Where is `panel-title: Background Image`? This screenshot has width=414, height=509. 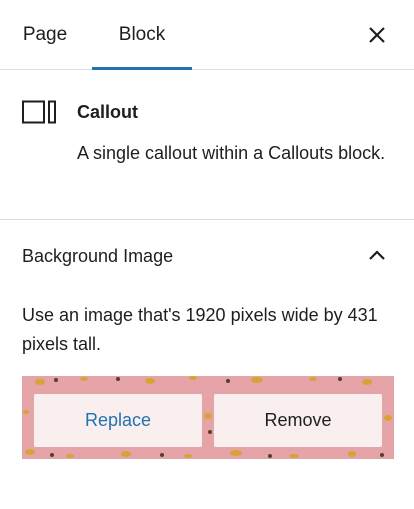 panel-title: Background Image is located at coordinates (98, 256).